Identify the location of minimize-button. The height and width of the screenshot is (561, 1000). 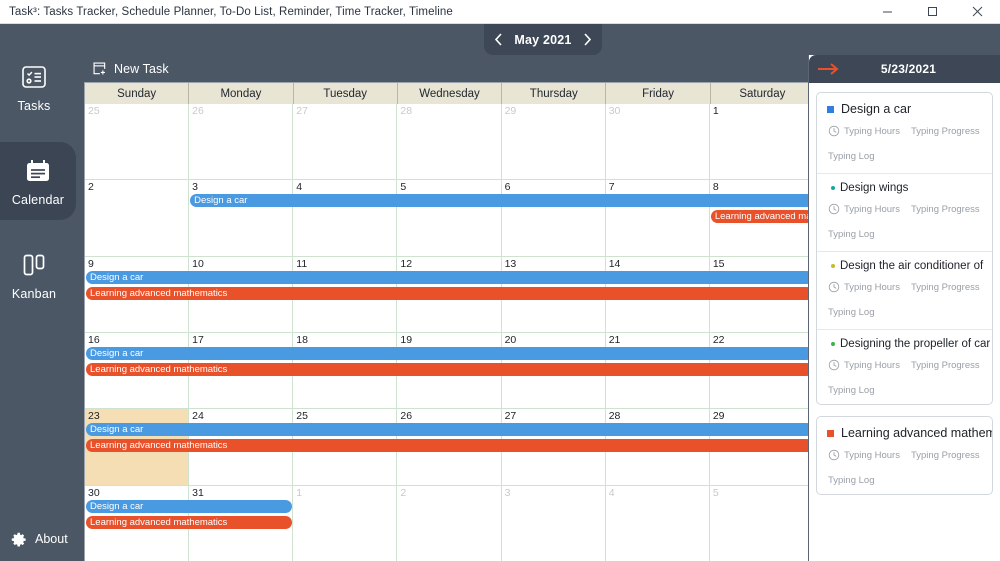
(887, 12).